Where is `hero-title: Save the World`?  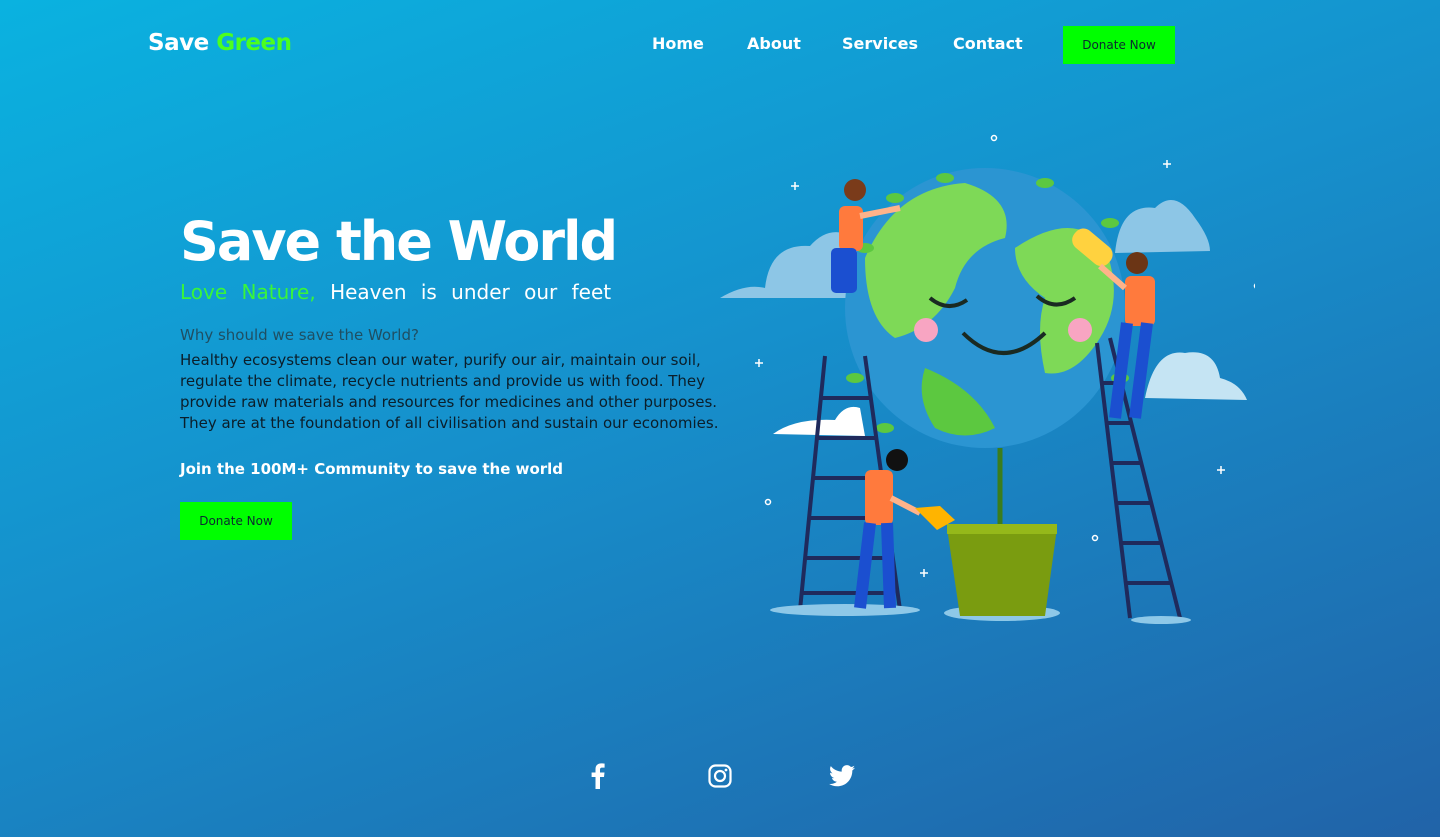 hero-title: Save the World is located at coordinates (399, 241).